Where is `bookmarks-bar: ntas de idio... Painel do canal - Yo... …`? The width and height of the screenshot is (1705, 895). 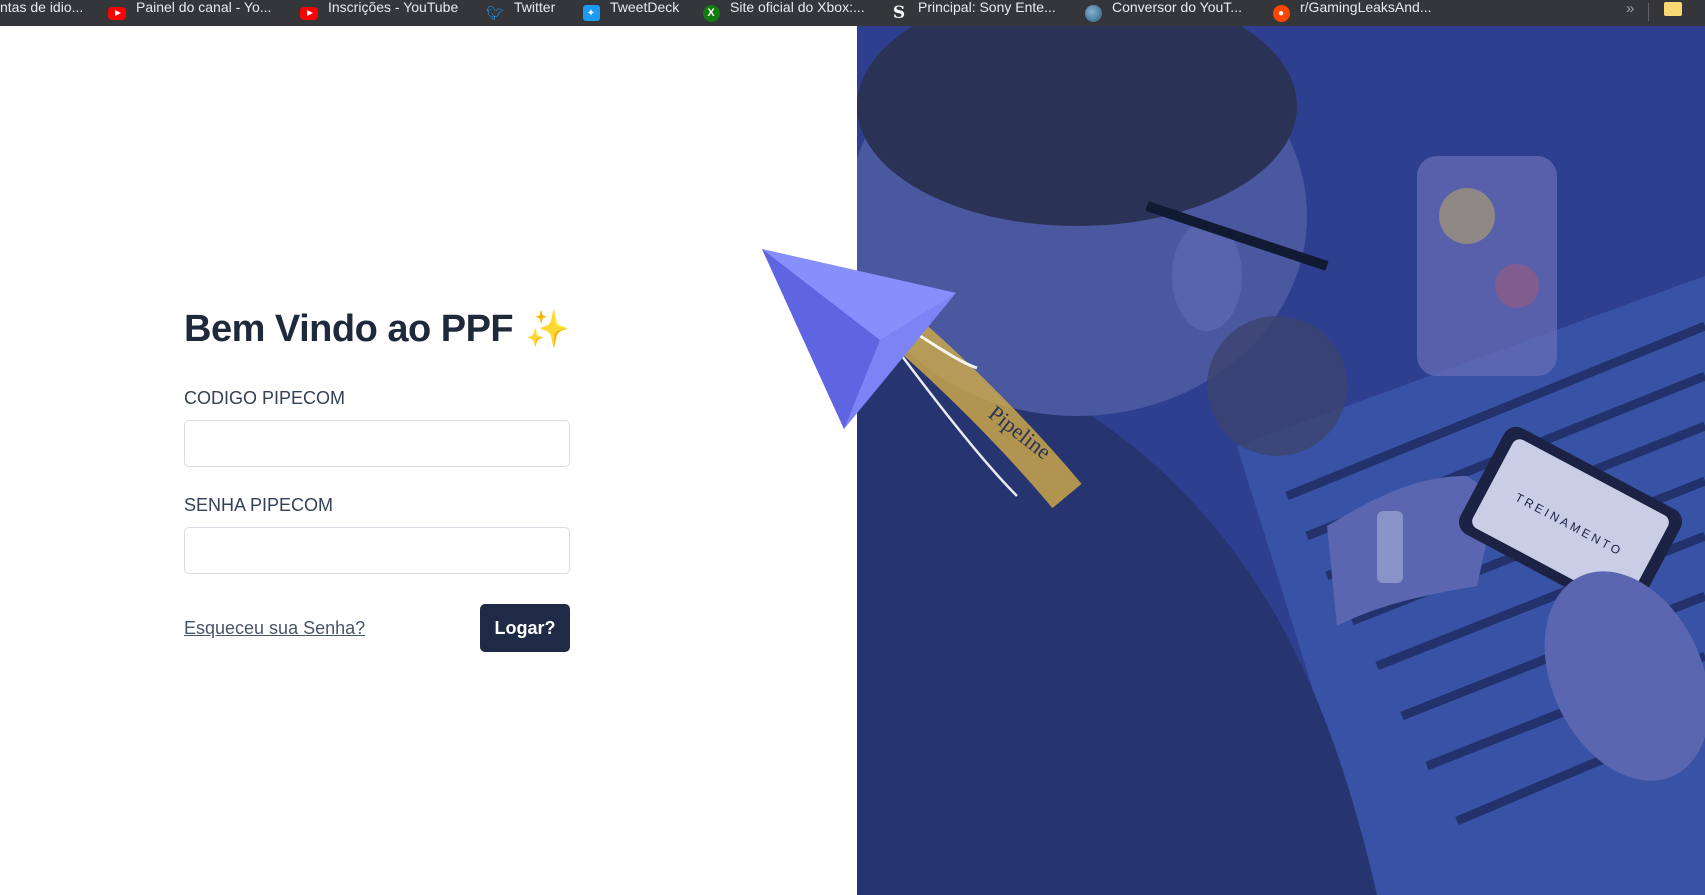
bookmarks-bar: ntas de idio... Painel do canal - Yo... … is located at coordinates (852, 13).